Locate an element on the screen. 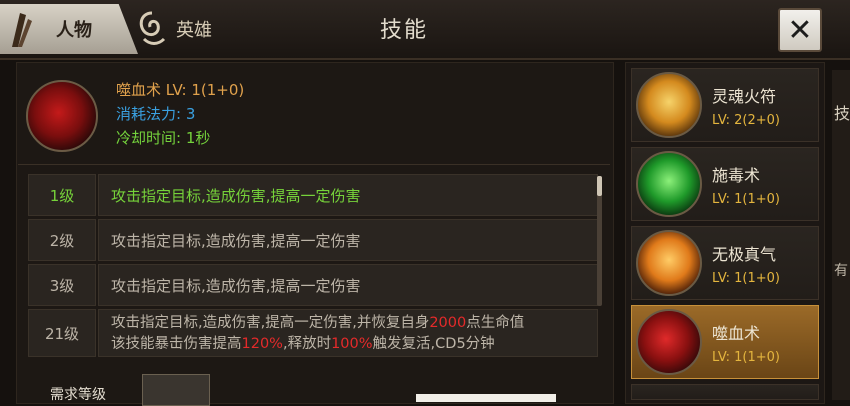  side-edge-char: 有 is located at coordinates (841, 271).